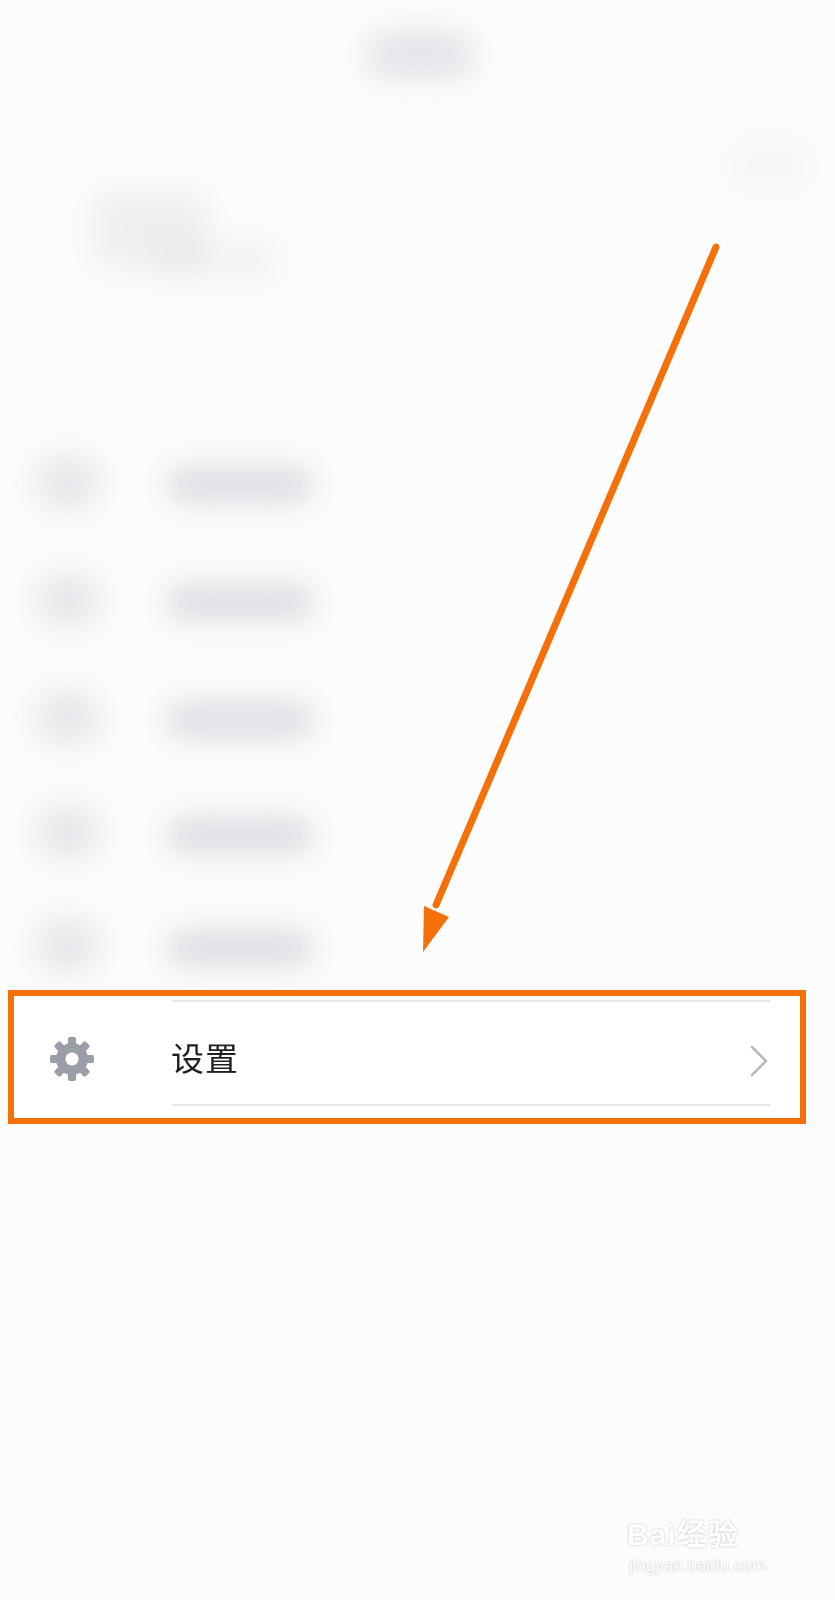 This screenshot has height=1600, width=835. I want to click on watermark: Bai经验 jingyan.baidu.com, so click(722, 1550).